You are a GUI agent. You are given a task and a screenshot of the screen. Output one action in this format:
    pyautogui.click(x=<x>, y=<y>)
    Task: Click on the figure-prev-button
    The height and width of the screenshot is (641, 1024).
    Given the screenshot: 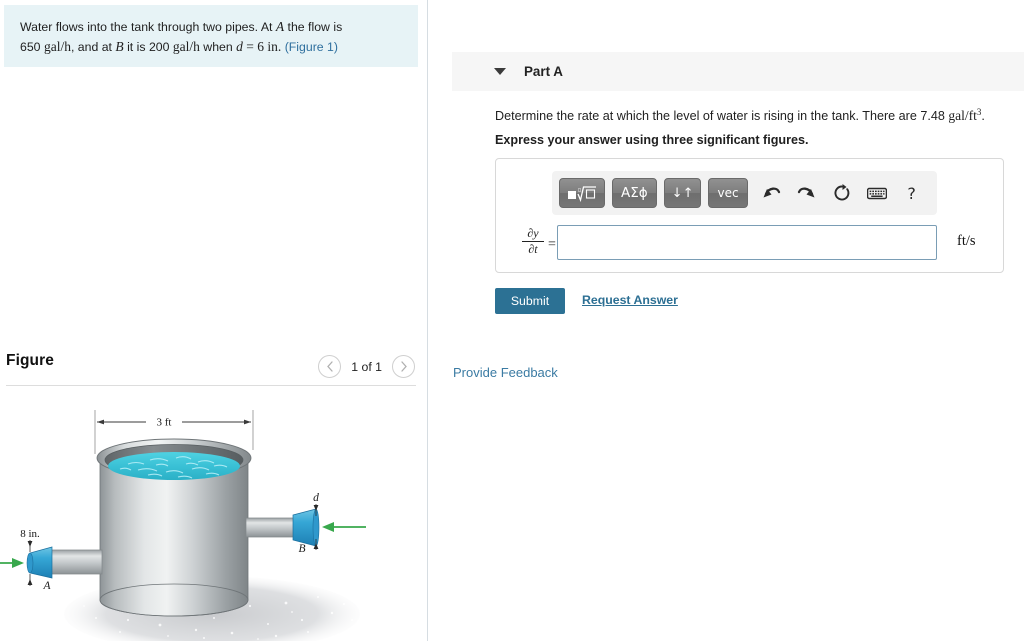 What is the action you would take?
    pyautogui.click(x=330, y=366)
    